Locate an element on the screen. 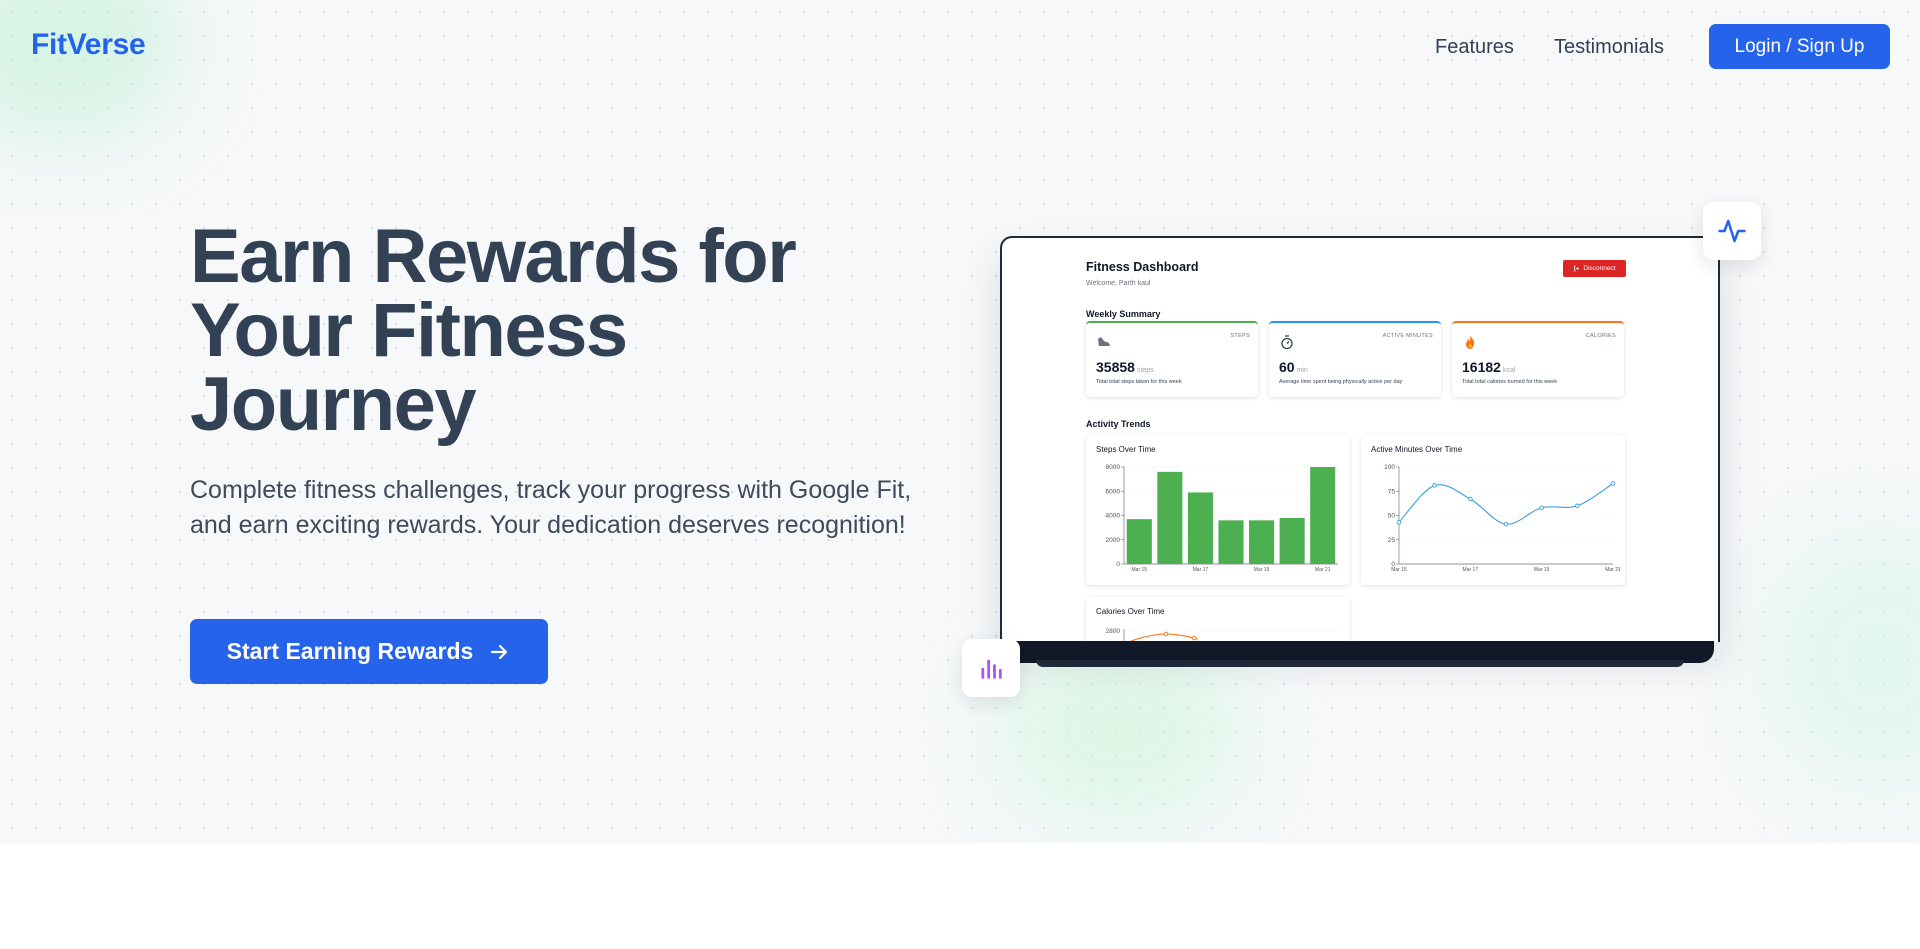  stat-unit: steps is located at coordinates (1145, 370).